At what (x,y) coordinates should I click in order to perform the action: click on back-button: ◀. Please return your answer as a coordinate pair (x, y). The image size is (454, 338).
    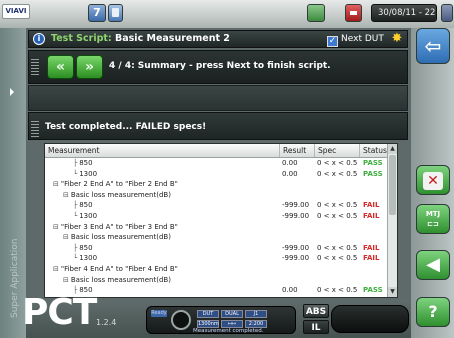
    Looking at the image, I should click on (433, 265).